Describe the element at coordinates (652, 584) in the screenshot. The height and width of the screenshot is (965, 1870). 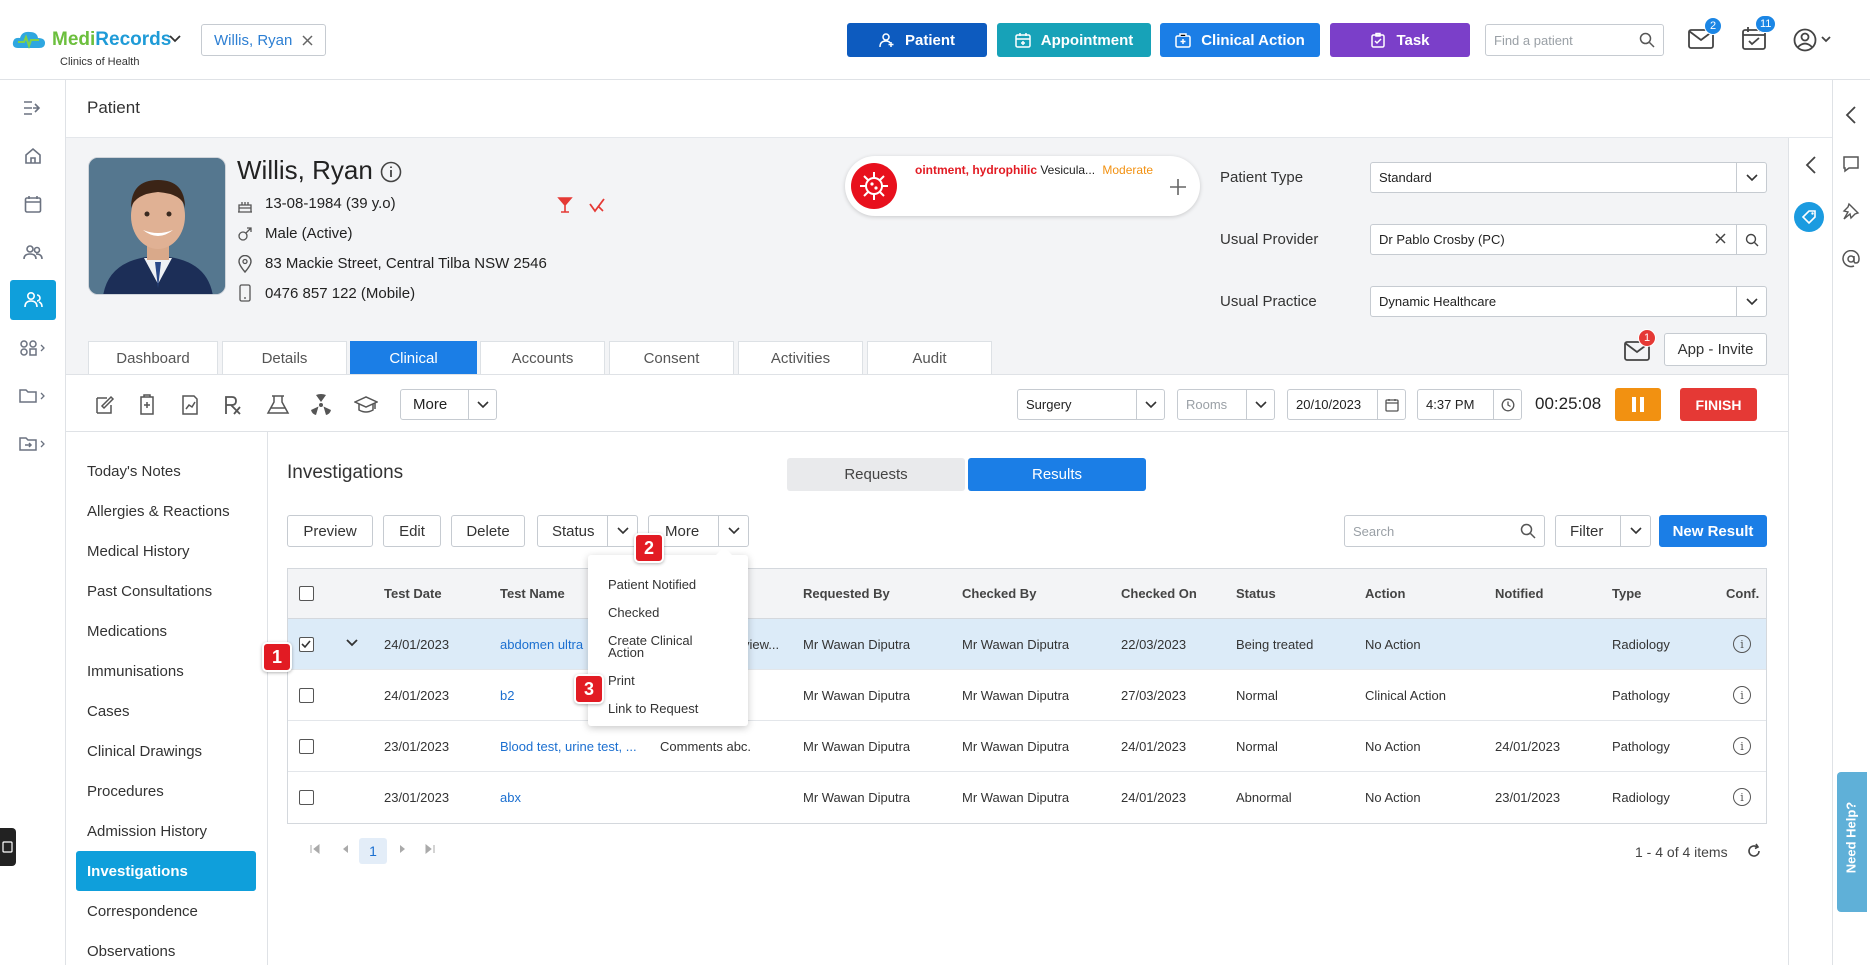
I see `menu-item-patient-notified: Patient Notified` at that location.